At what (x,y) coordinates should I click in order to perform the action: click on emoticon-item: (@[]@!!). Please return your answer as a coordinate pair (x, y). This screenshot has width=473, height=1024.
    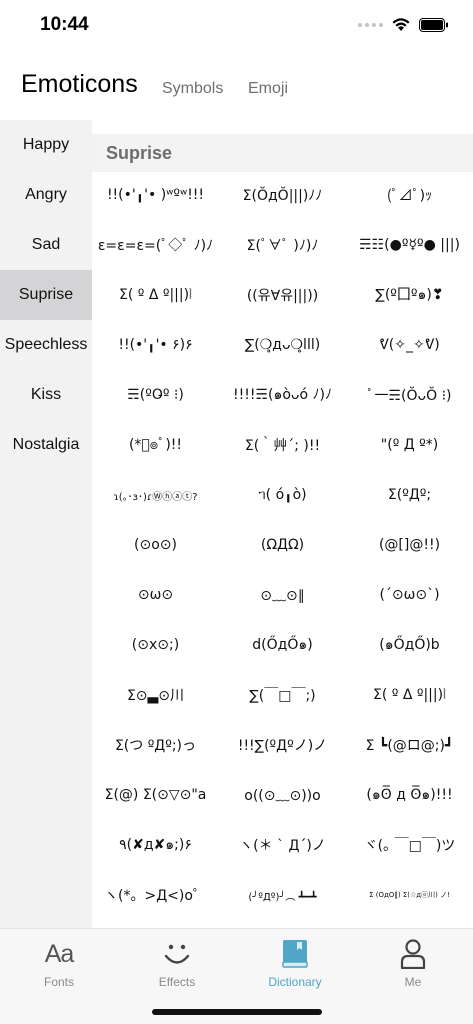
    Looking at the image, I should click on (409, 545).